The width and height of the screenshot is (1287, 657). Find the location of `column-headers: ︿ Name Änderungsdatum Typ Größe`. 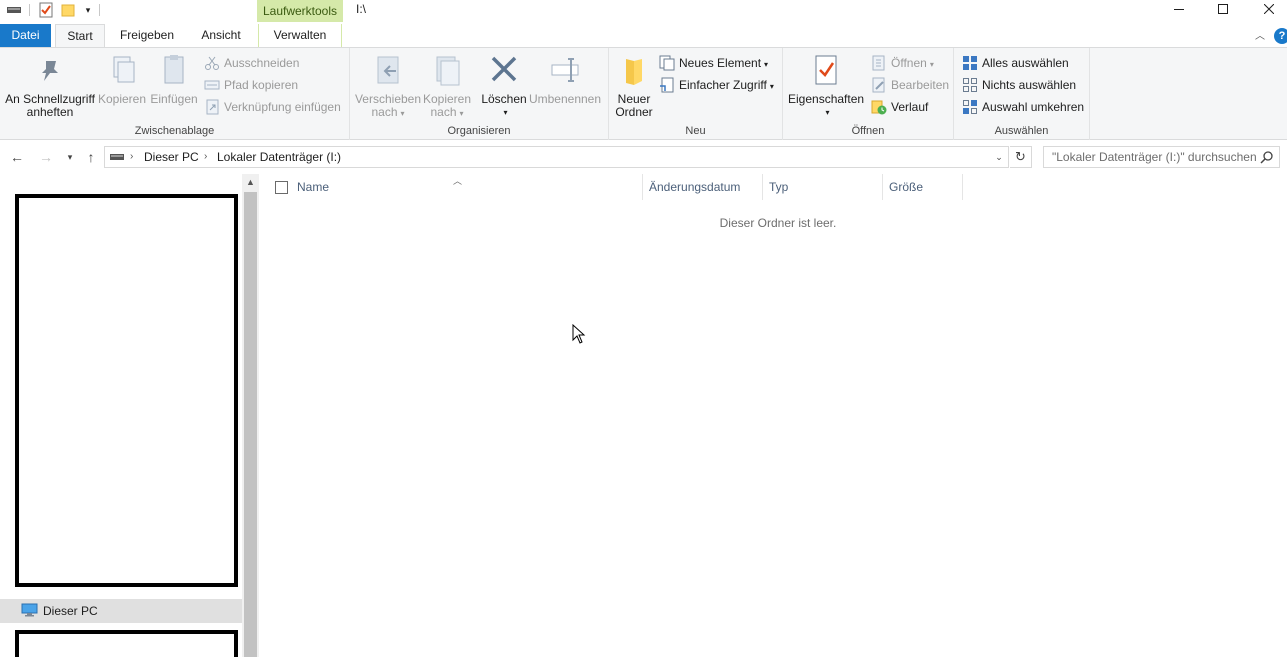

column-headers: ︿ Name Änderungsdatum Typ Größe is located at coordinates (773, 187).